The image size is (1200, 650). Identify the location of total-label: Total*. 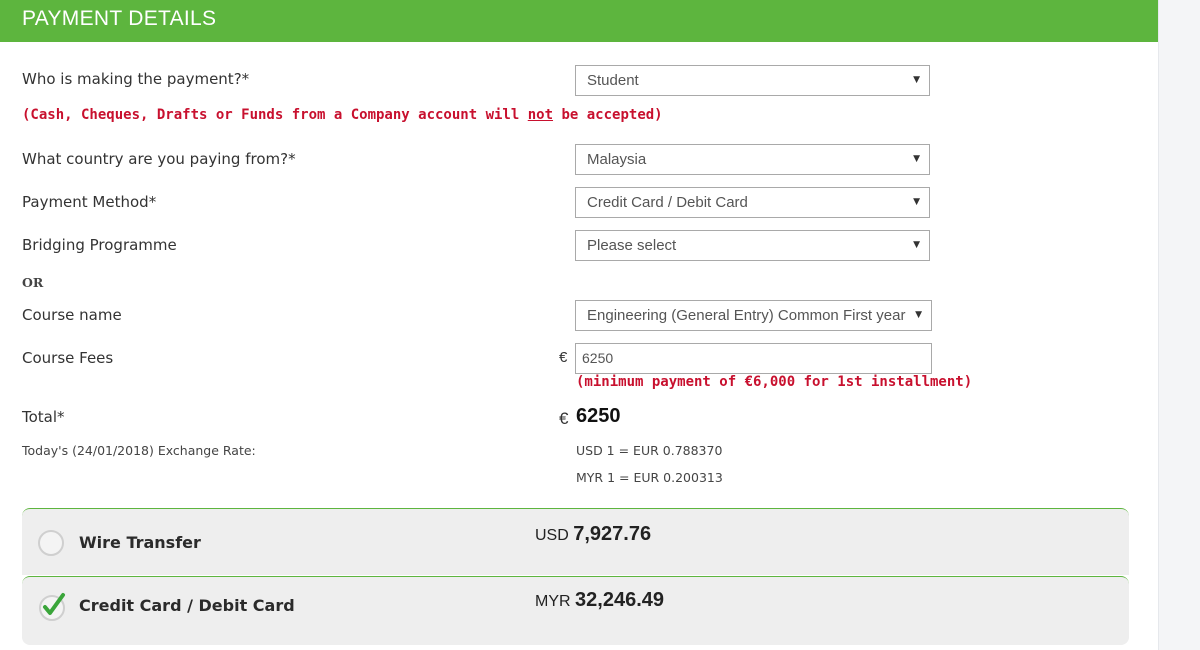
(43, 417).